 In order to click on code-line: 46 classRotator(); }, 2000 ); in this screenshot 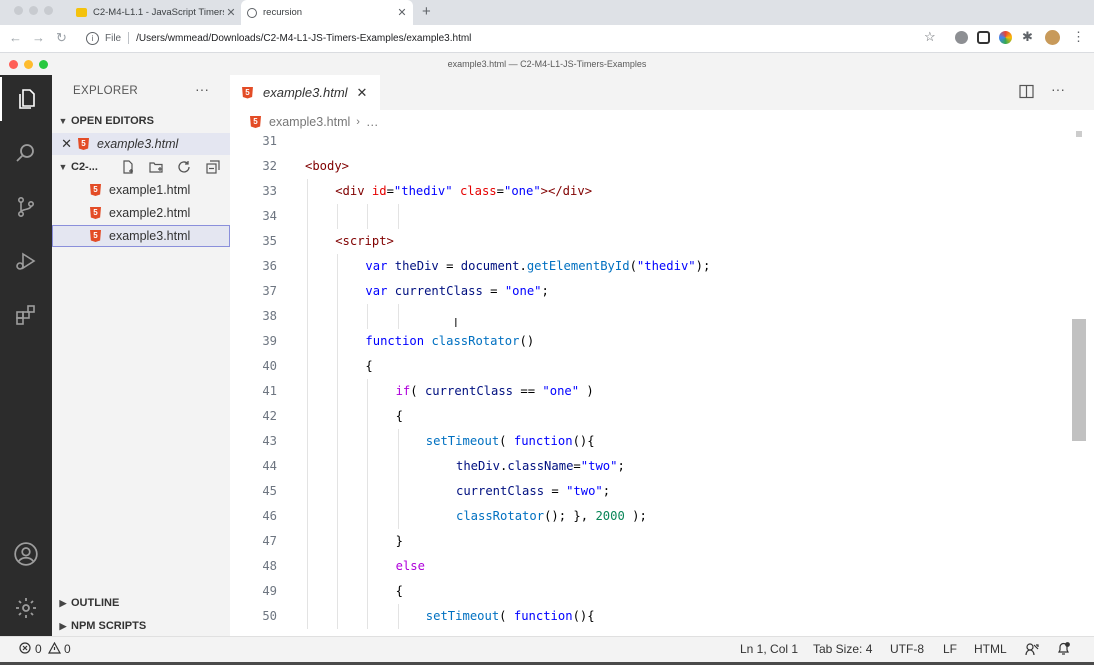, I will do `click(650, 516)`.